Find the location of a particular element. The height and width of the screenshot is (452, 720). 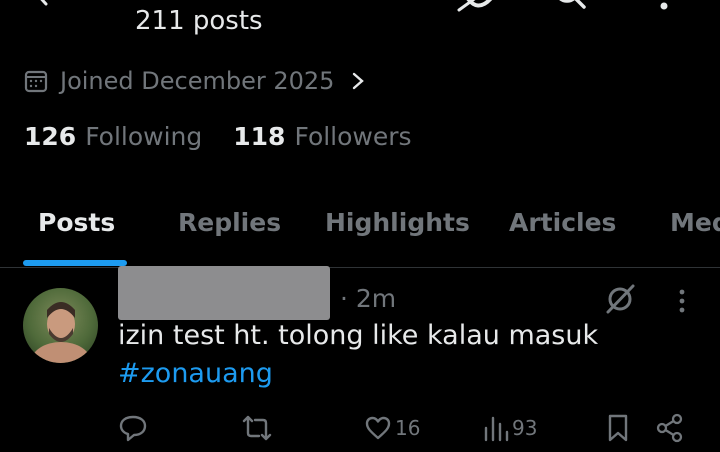

views-icon is located at coordinates (496, 429).